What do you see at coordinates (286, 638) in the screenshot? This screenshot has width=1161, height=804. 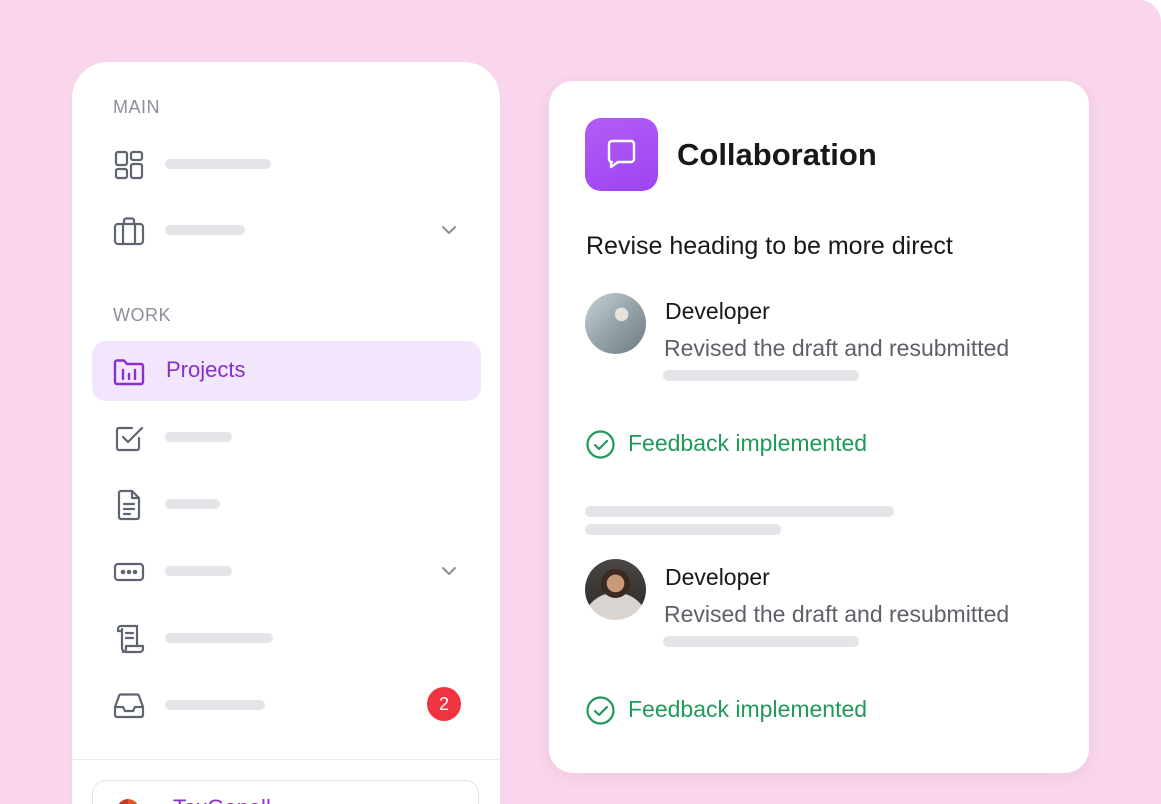 I see `sidebar-item-scroll` at bounding box center [286, 638].